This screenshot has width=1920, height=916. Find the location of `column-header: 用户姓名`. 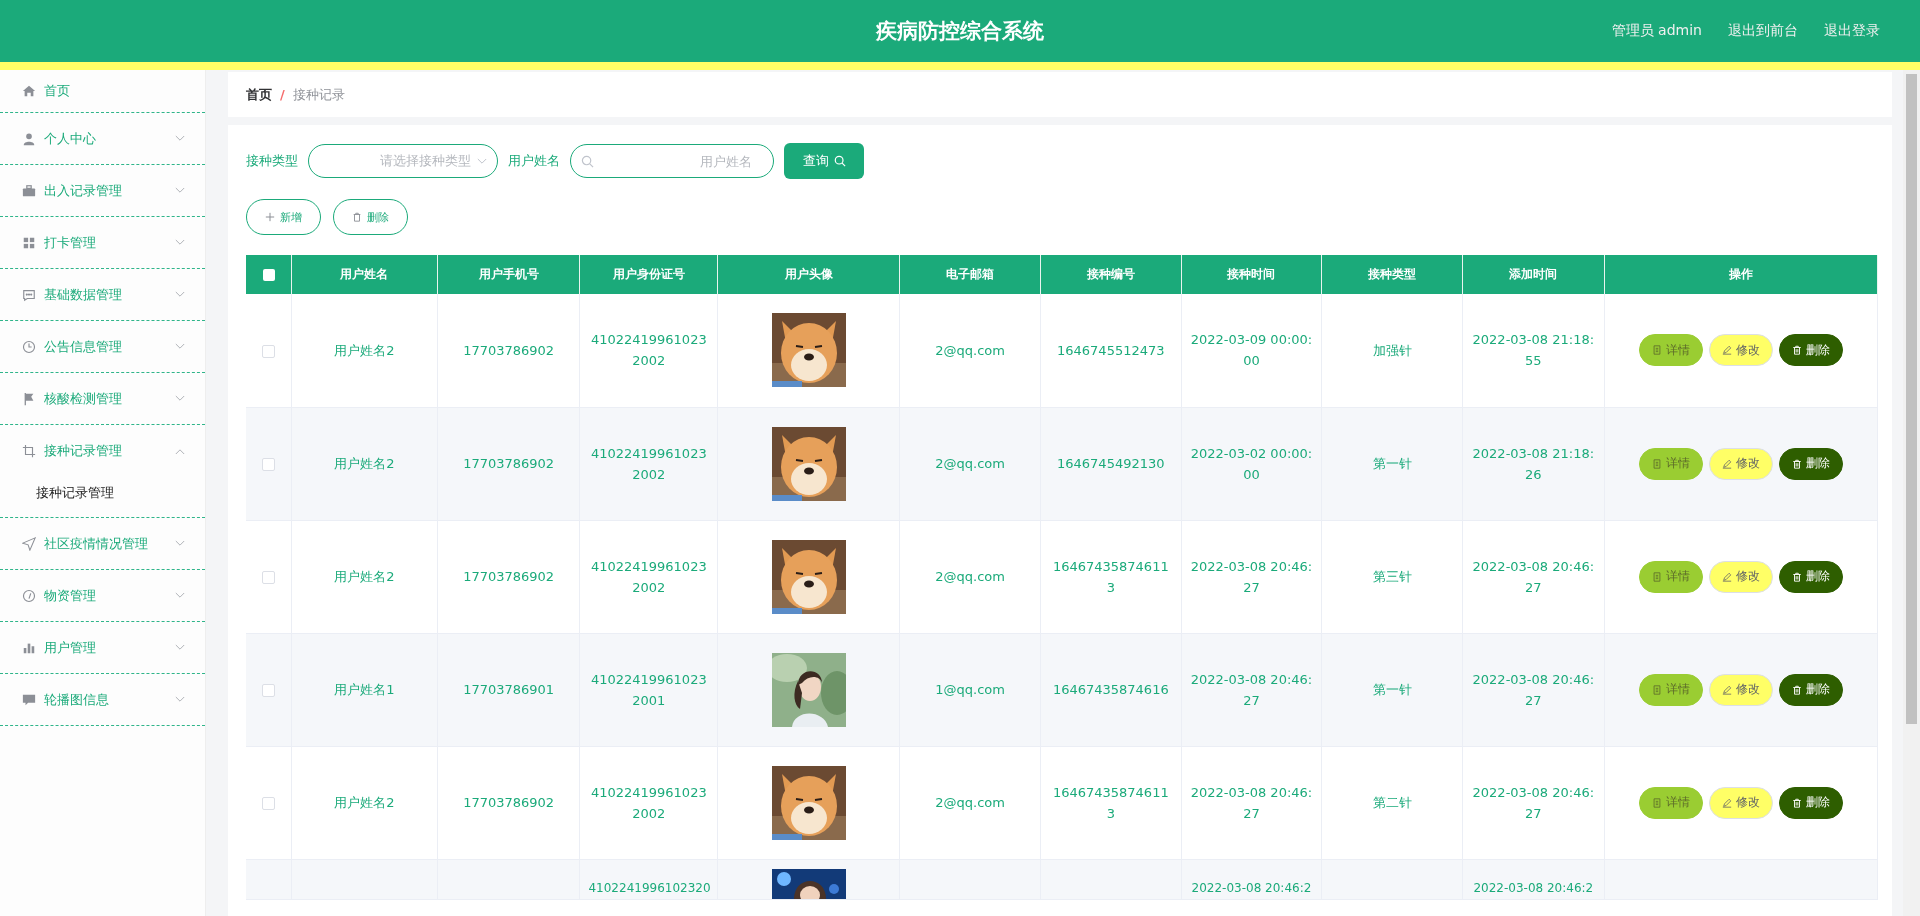

column-header: 用户姓名 is located at coordinates (364, 274).